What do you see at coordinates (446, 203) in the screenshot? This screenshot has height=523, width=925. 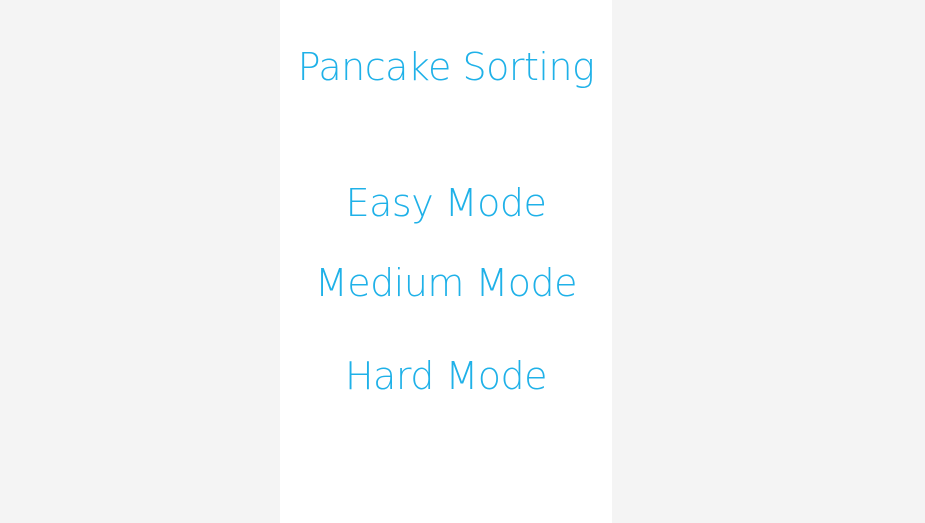 I see `easy-mode-button: Easy Mode` at bounding box center [446, 203].